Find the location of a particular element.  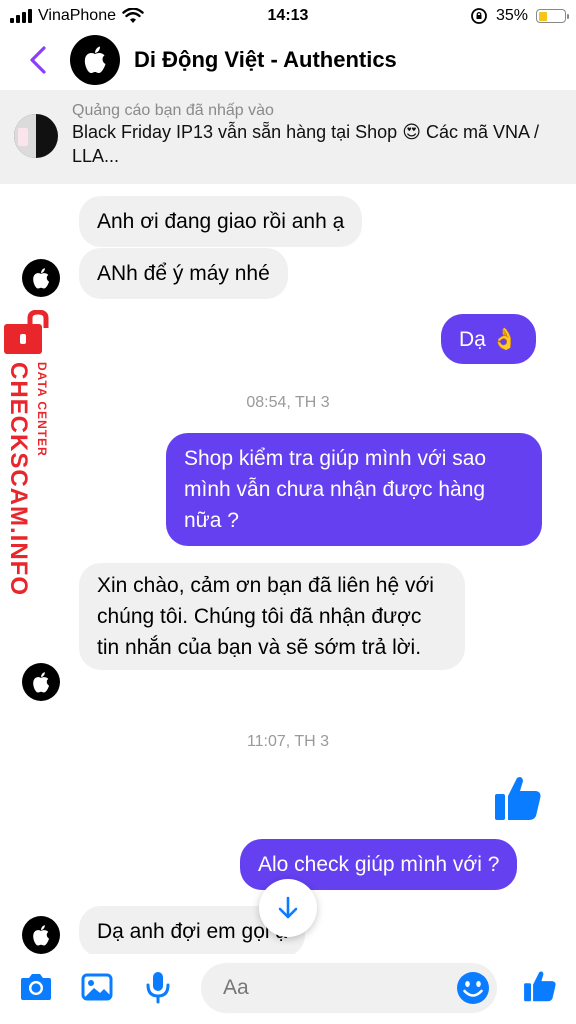

watermark-subtext: DATA CENTER is located at coordinates (42, 409).